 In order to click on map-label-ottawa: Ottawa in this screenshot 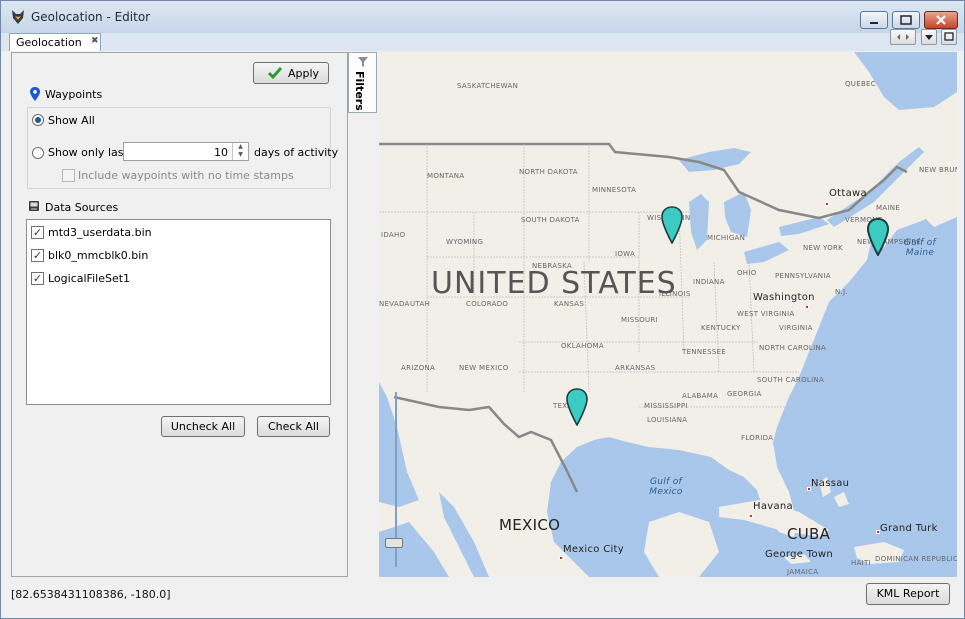, I will do `click(848, 193)`.